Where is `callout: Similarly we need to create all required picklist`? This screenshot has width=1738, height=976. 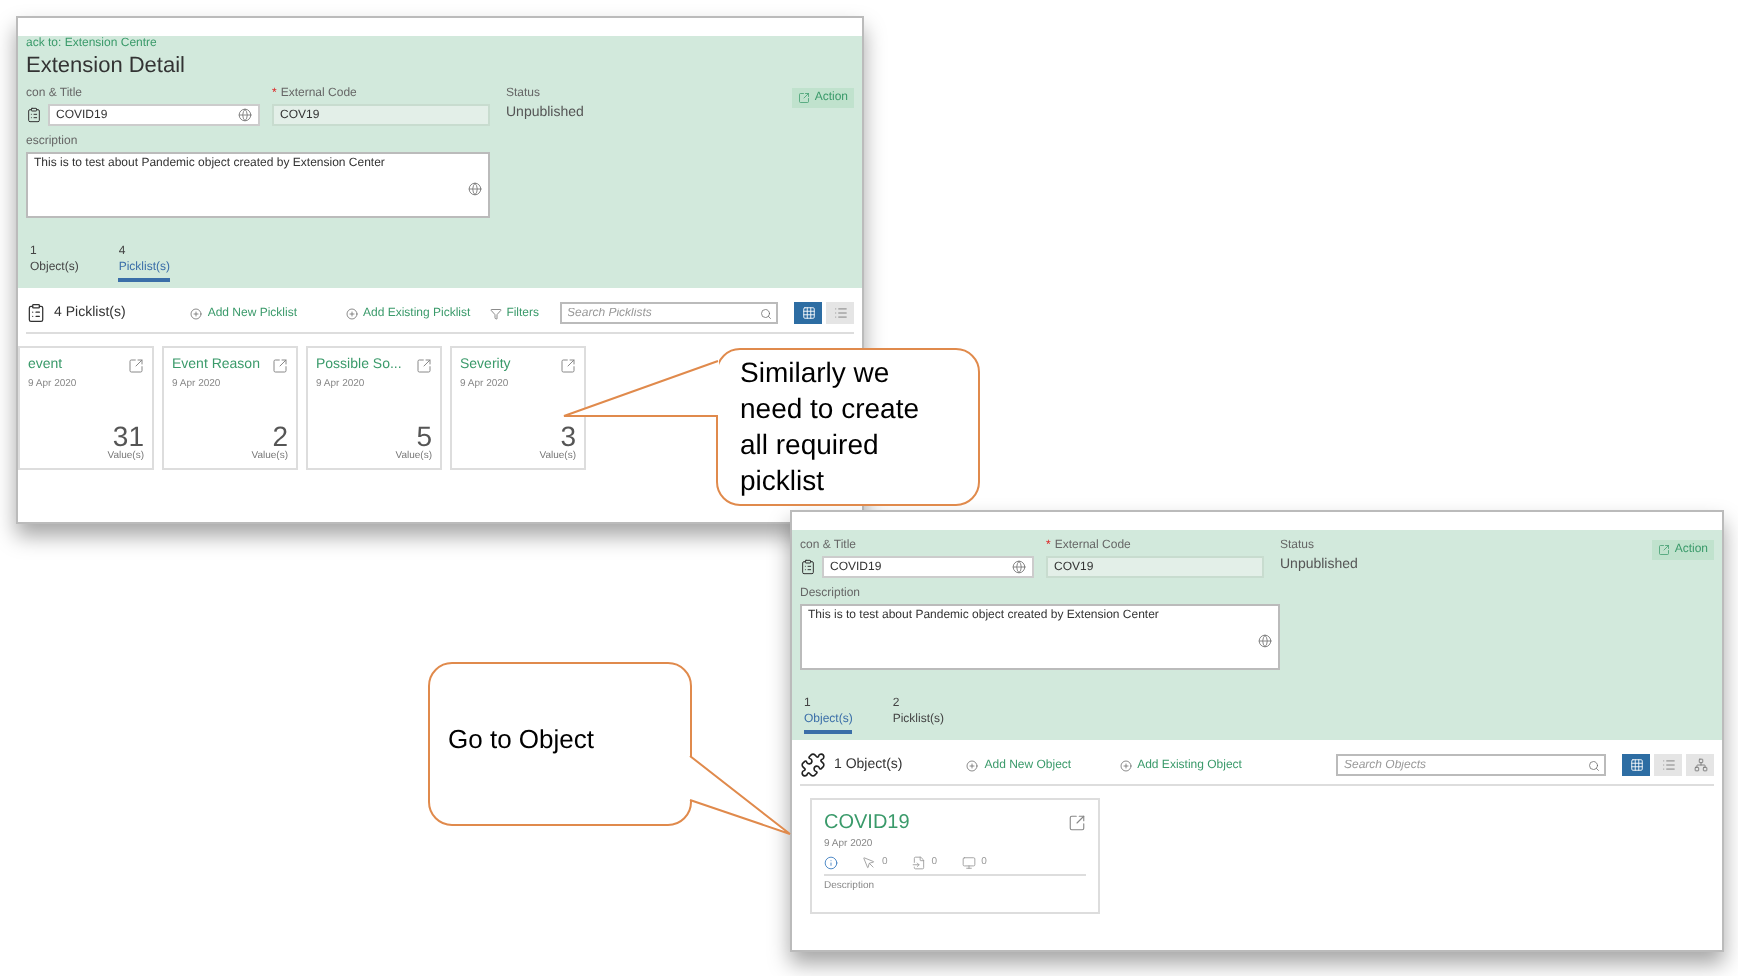
callout: Similarly we need to create all required picklist is located at coordinates (848, 427).